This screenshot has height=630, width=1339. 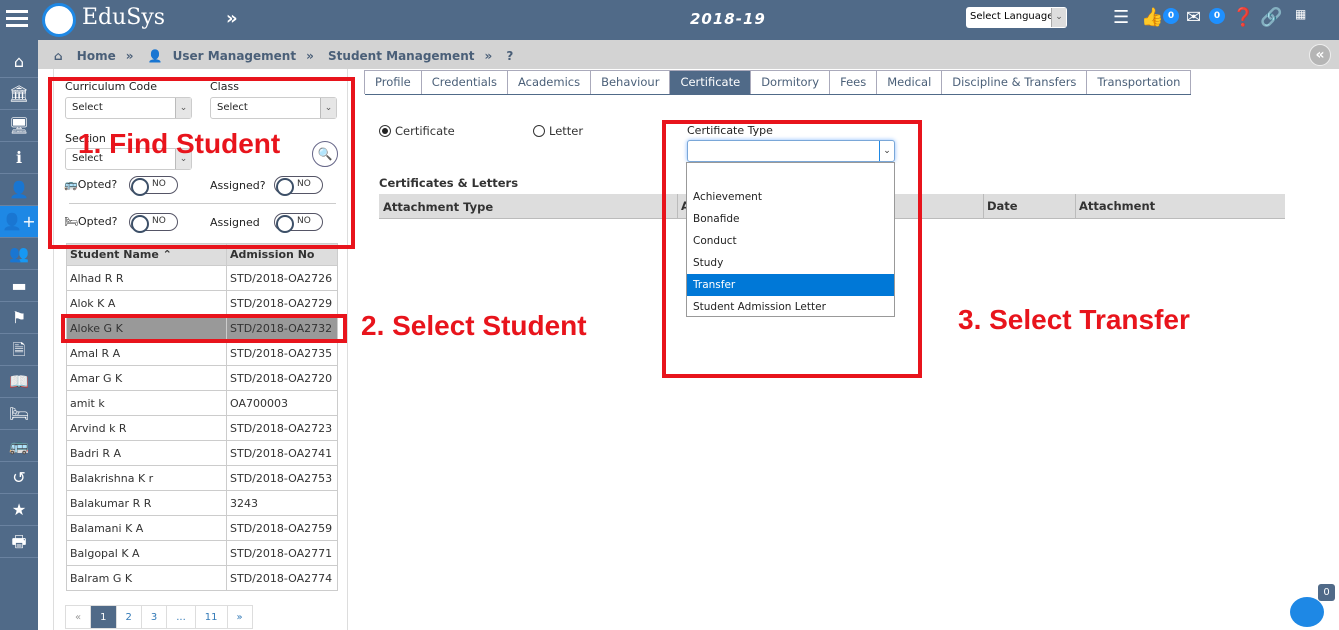 I want to click on page-button: 3, so click(x=154, y=617).